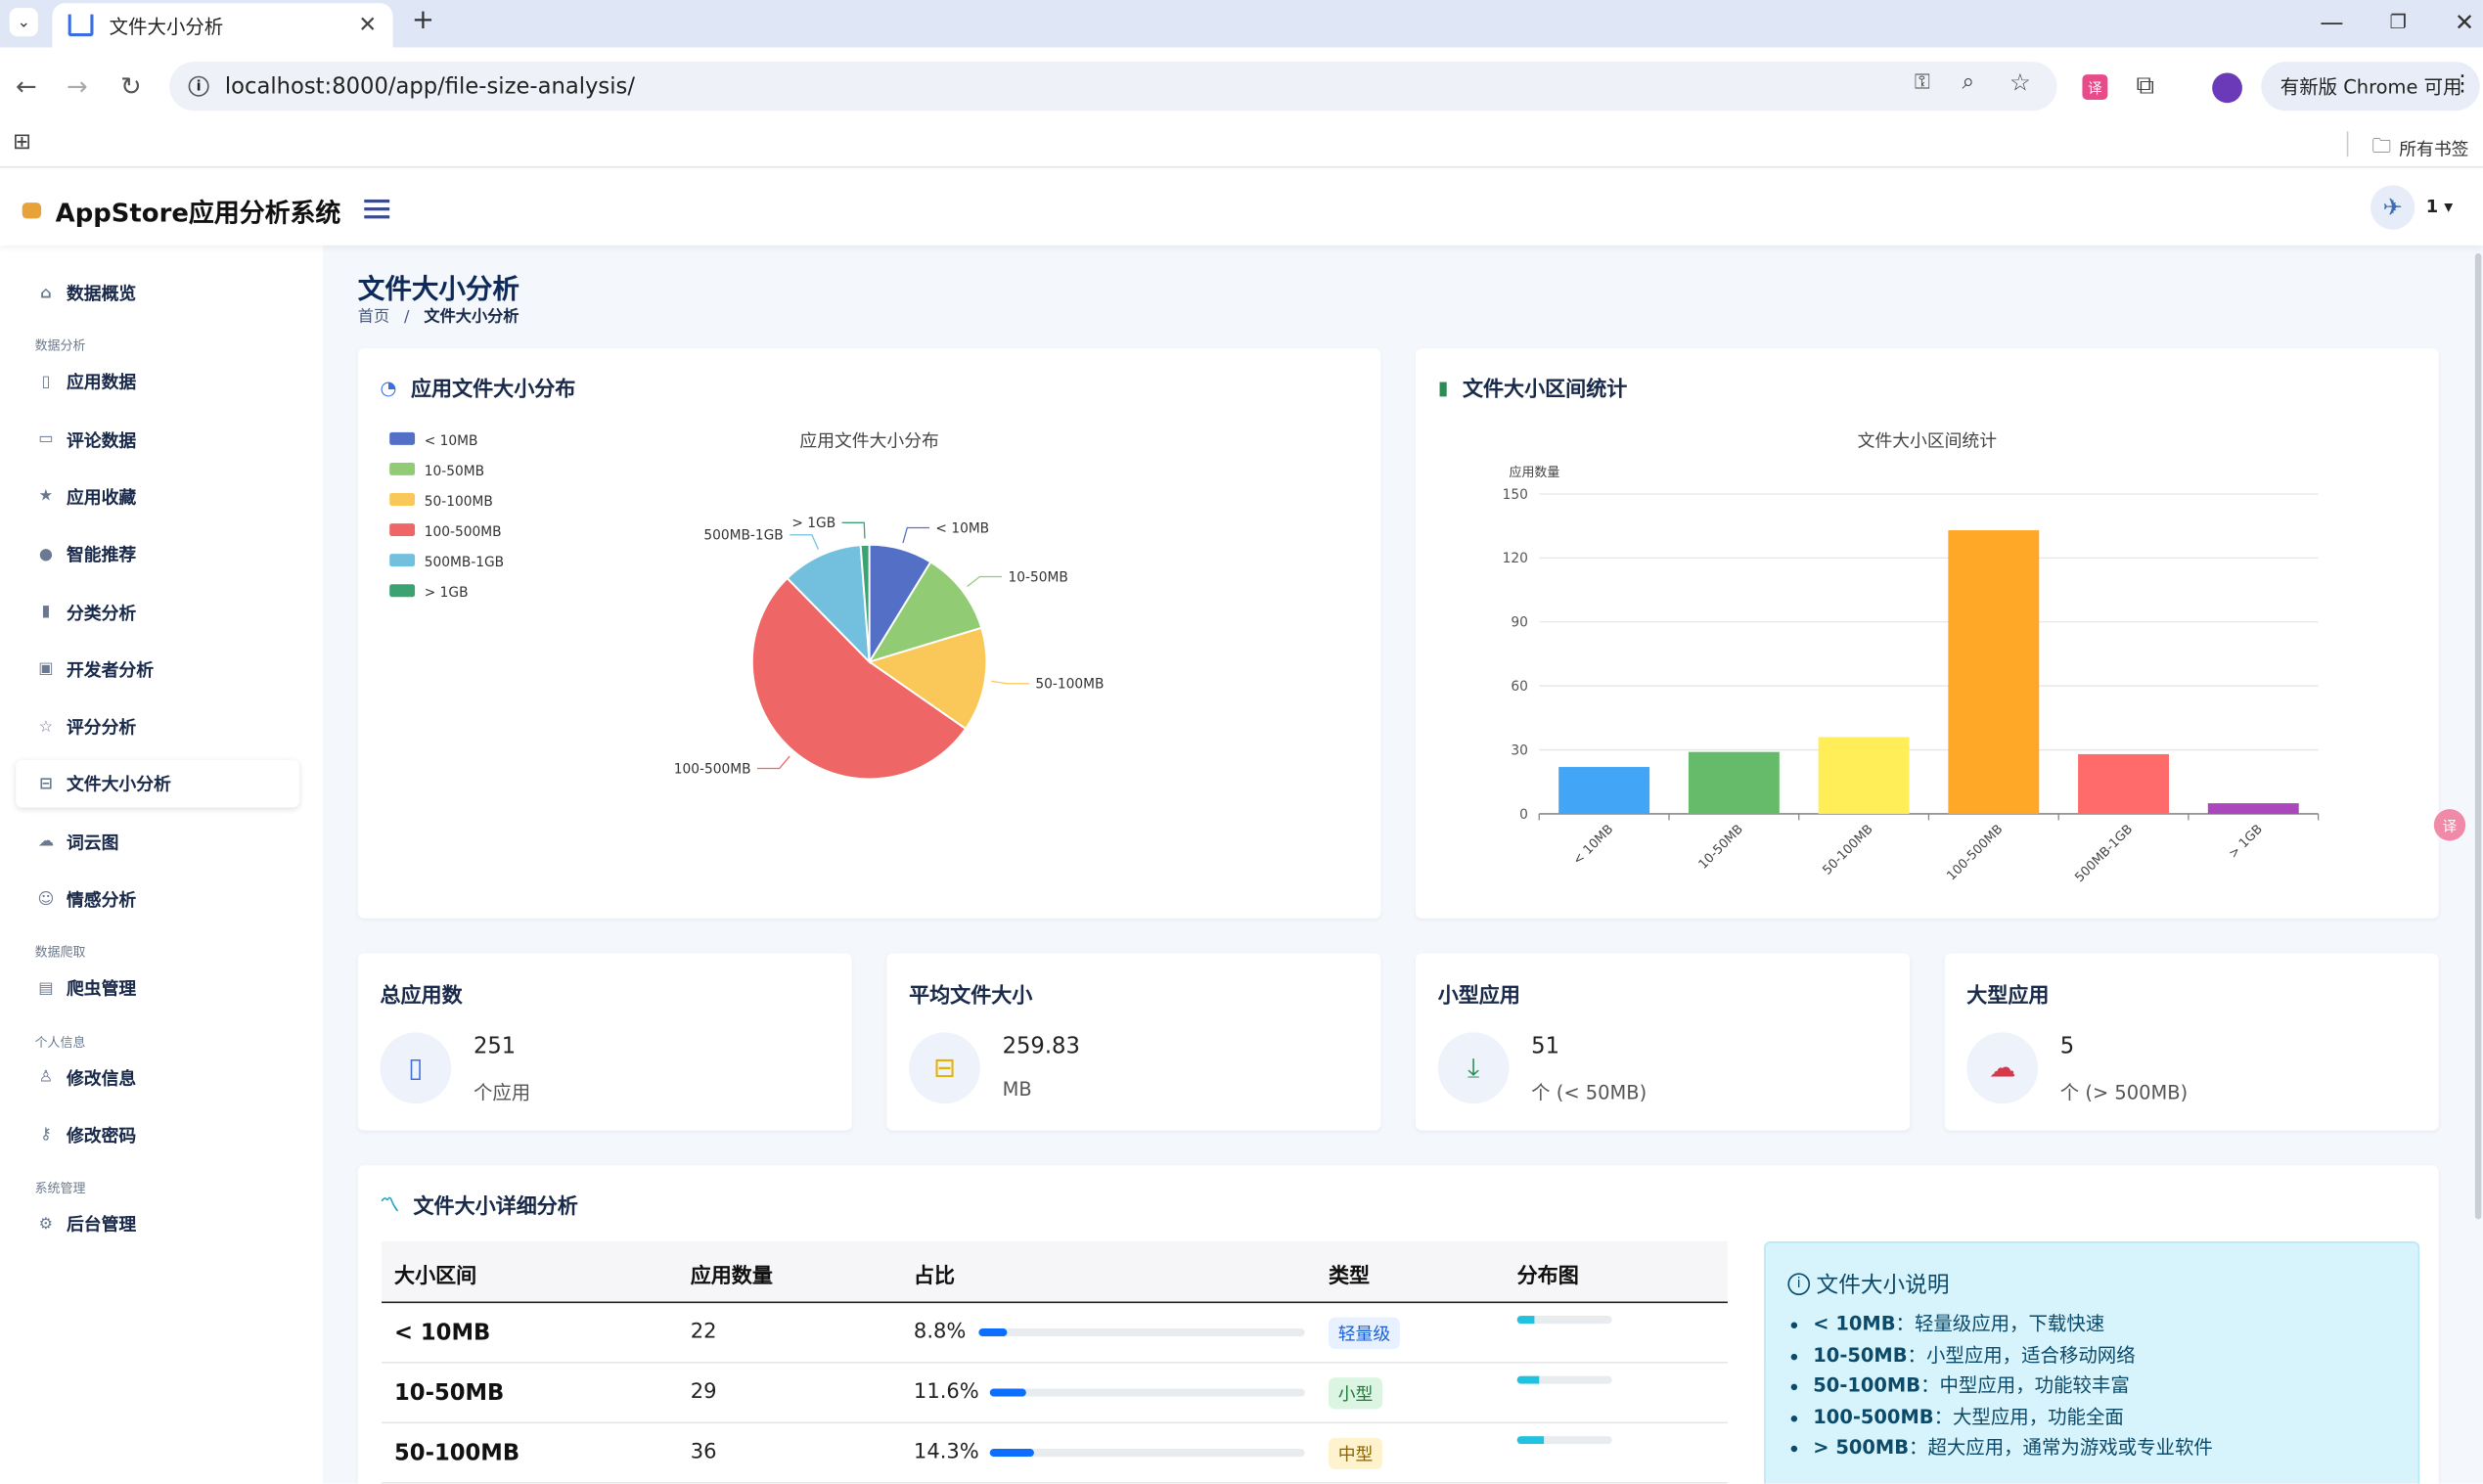  I want to click on y-tick-label: 90, so click(1519, 623).